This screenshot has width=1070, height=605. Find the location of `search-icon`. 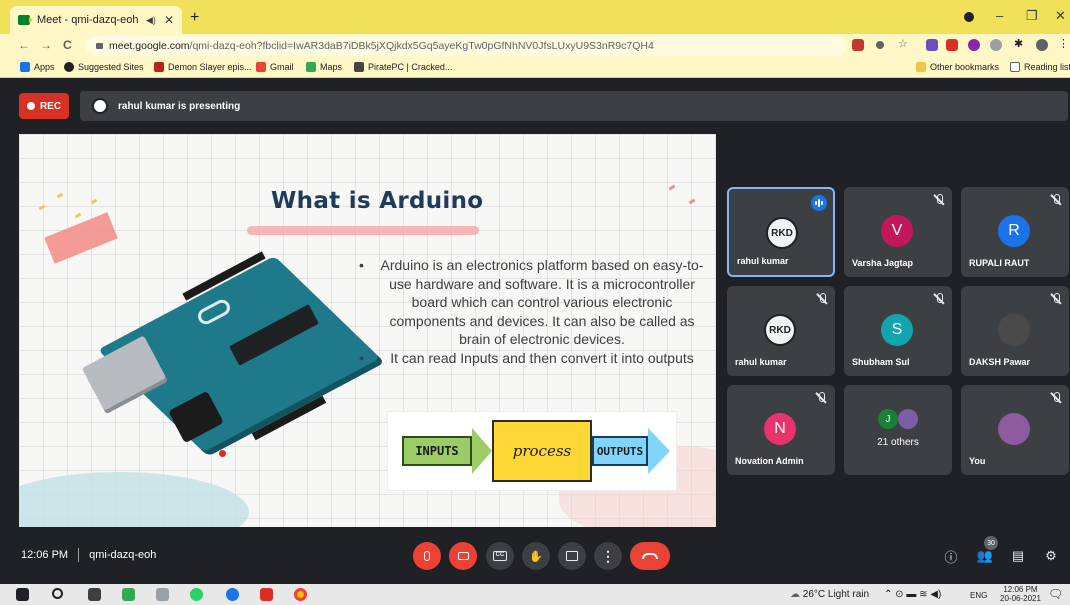

search-icon is located at coordinates (57, 593).